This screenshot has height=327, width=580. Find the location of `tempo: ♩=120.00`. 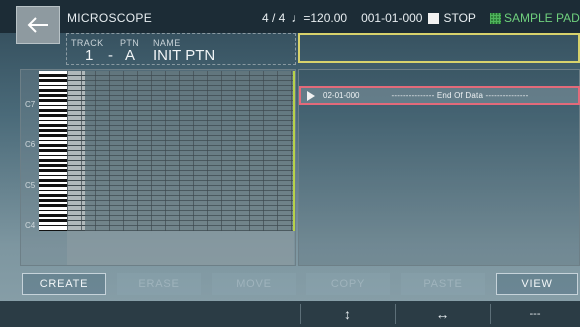

tempo: ♩=120.00 is located at coordinates (319, 18).